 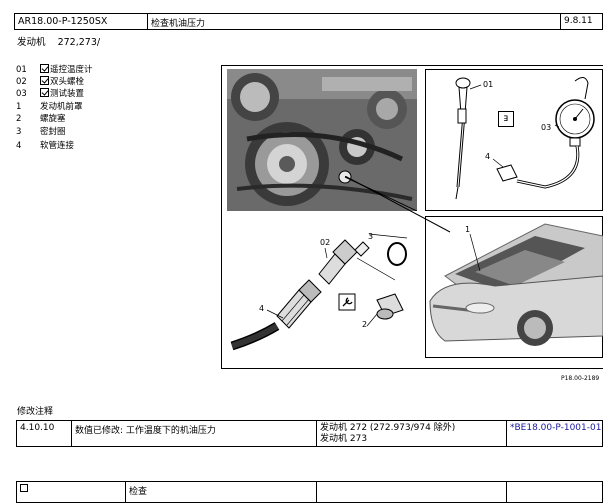 I want to click on list-item: 4 软管连接, so click(x=116, y=146).